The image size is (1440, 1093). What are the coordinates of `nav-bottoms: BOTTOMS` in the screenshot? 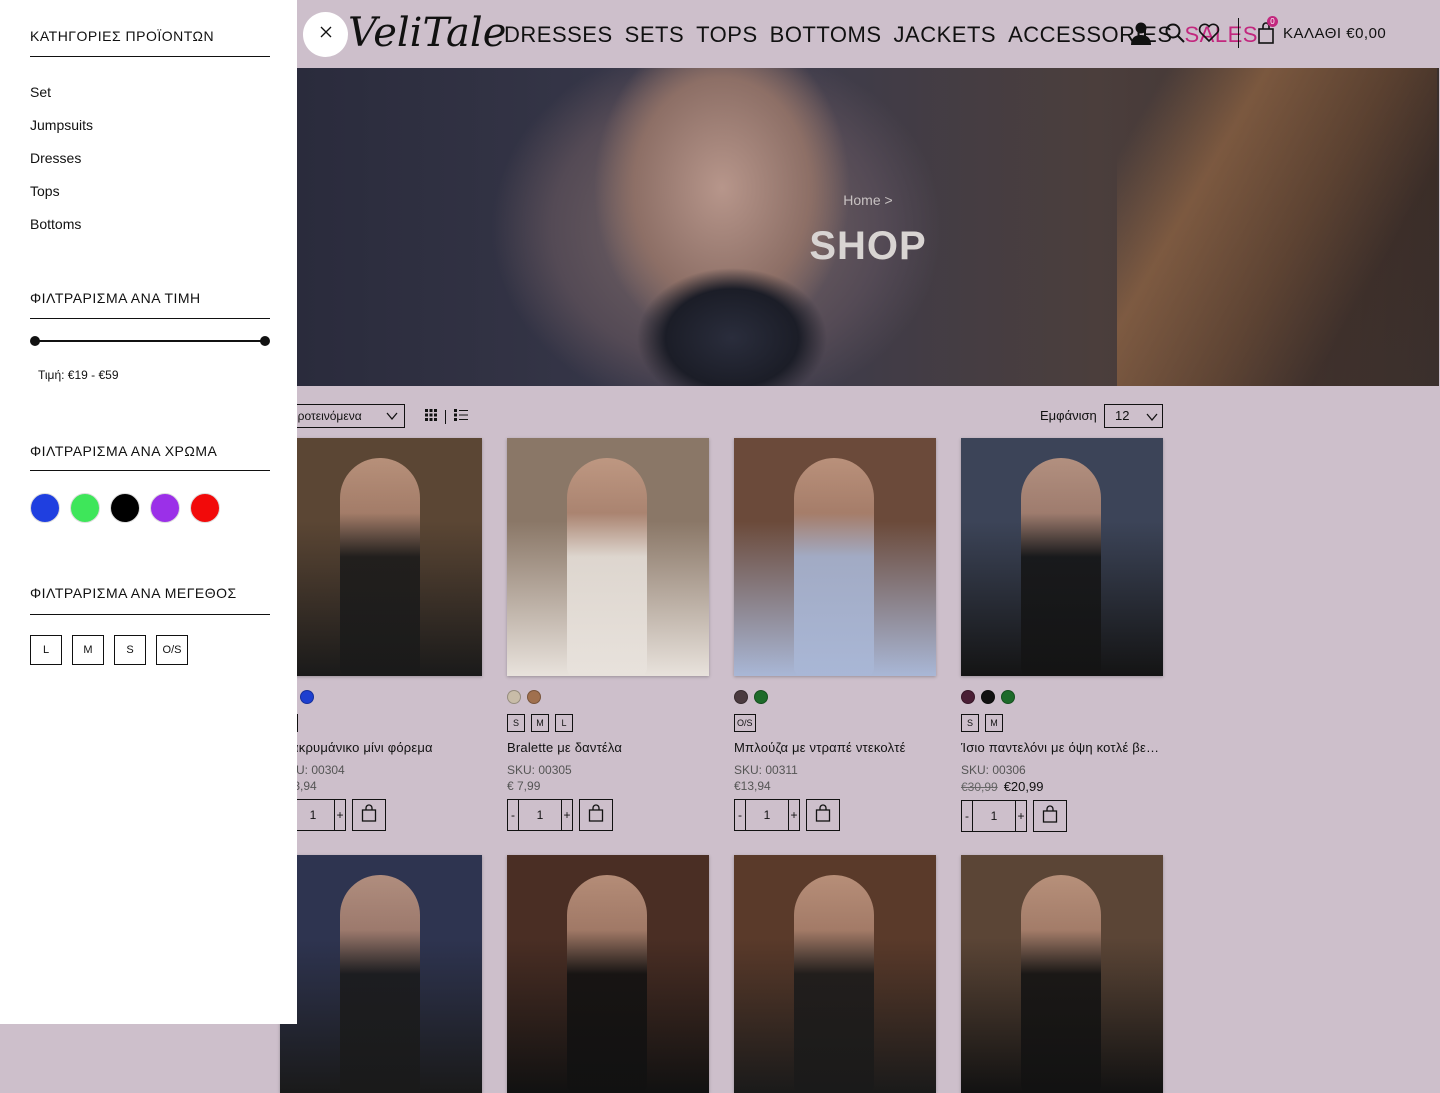 It's located at (826, 35).